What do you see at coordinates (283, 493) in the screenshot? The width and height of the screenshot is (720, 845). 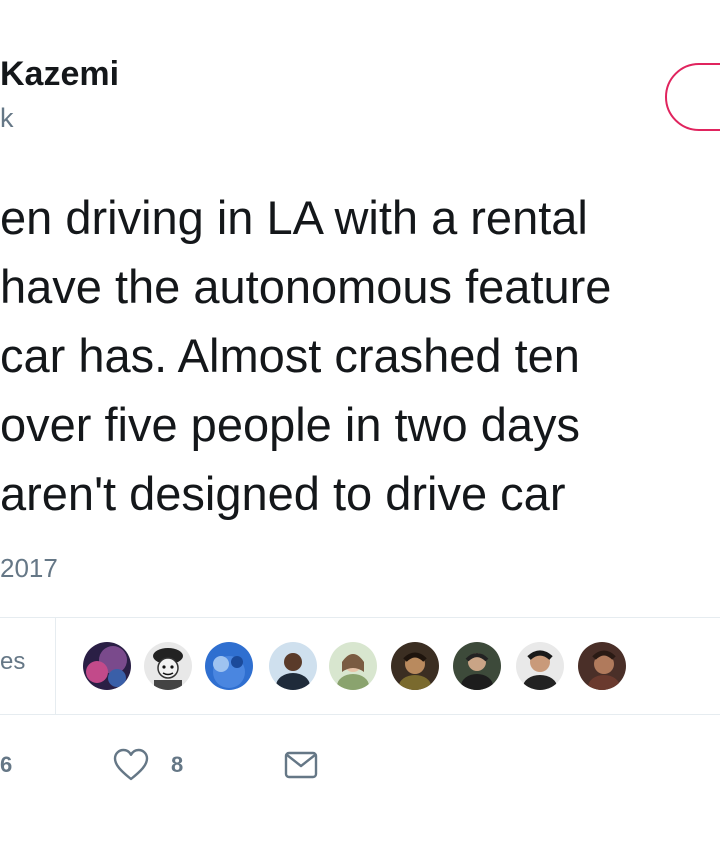 I see `tweet-text-line: aren't designed to drive car` at bounding box center [283, 493].